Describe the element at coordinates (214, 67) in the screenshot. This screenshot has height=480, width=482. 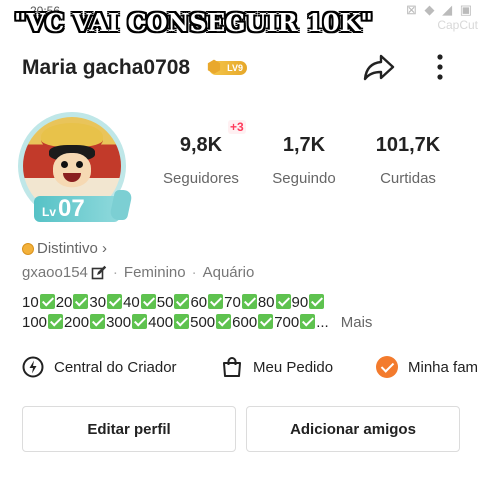
I see `hexagon-icon: ⬢` at that location.